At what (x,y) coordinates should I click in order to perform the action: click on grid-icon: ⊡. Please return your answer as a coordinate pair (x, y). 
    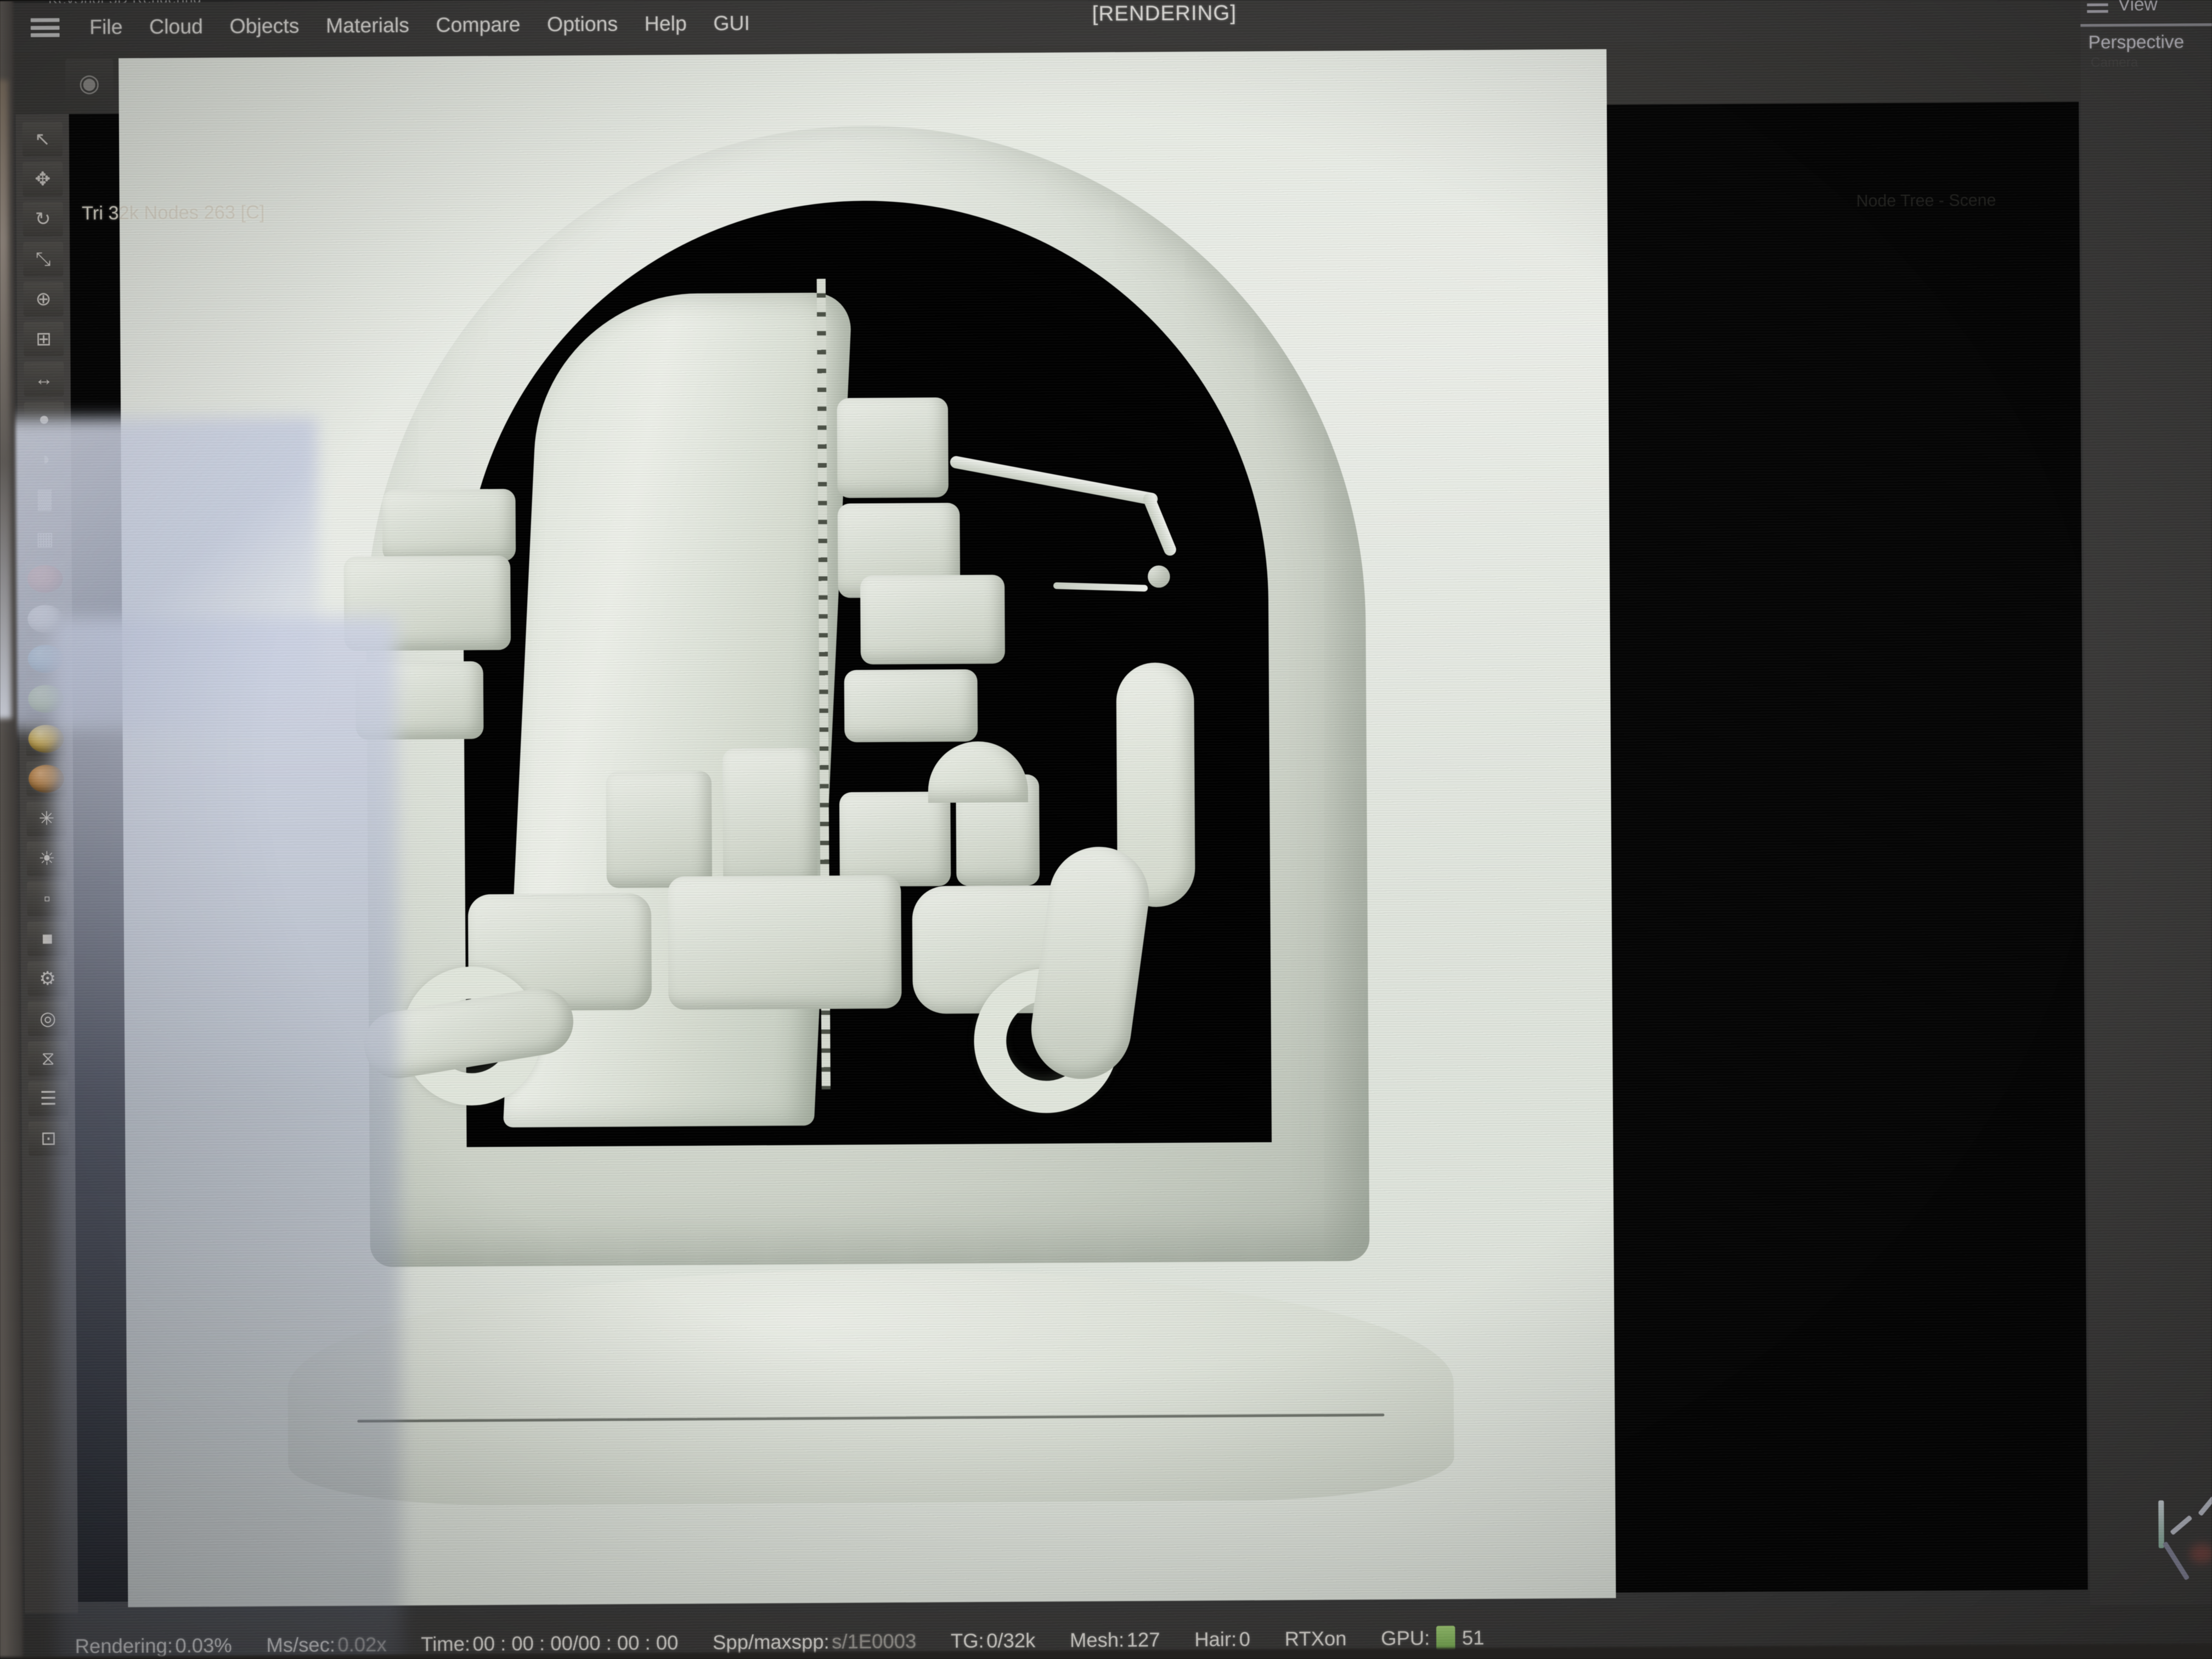
    Looking at the image, I should click on (49, 1138).